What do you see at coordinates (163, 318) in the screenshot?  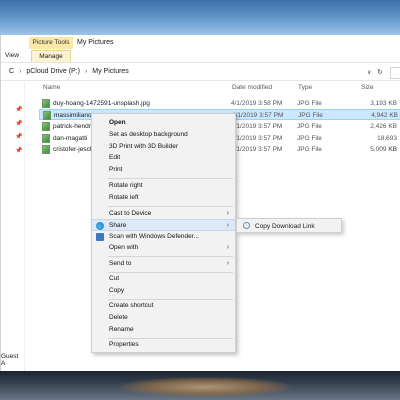 I see `menu-item-delete: Delete` at bounding box center [163, 318].